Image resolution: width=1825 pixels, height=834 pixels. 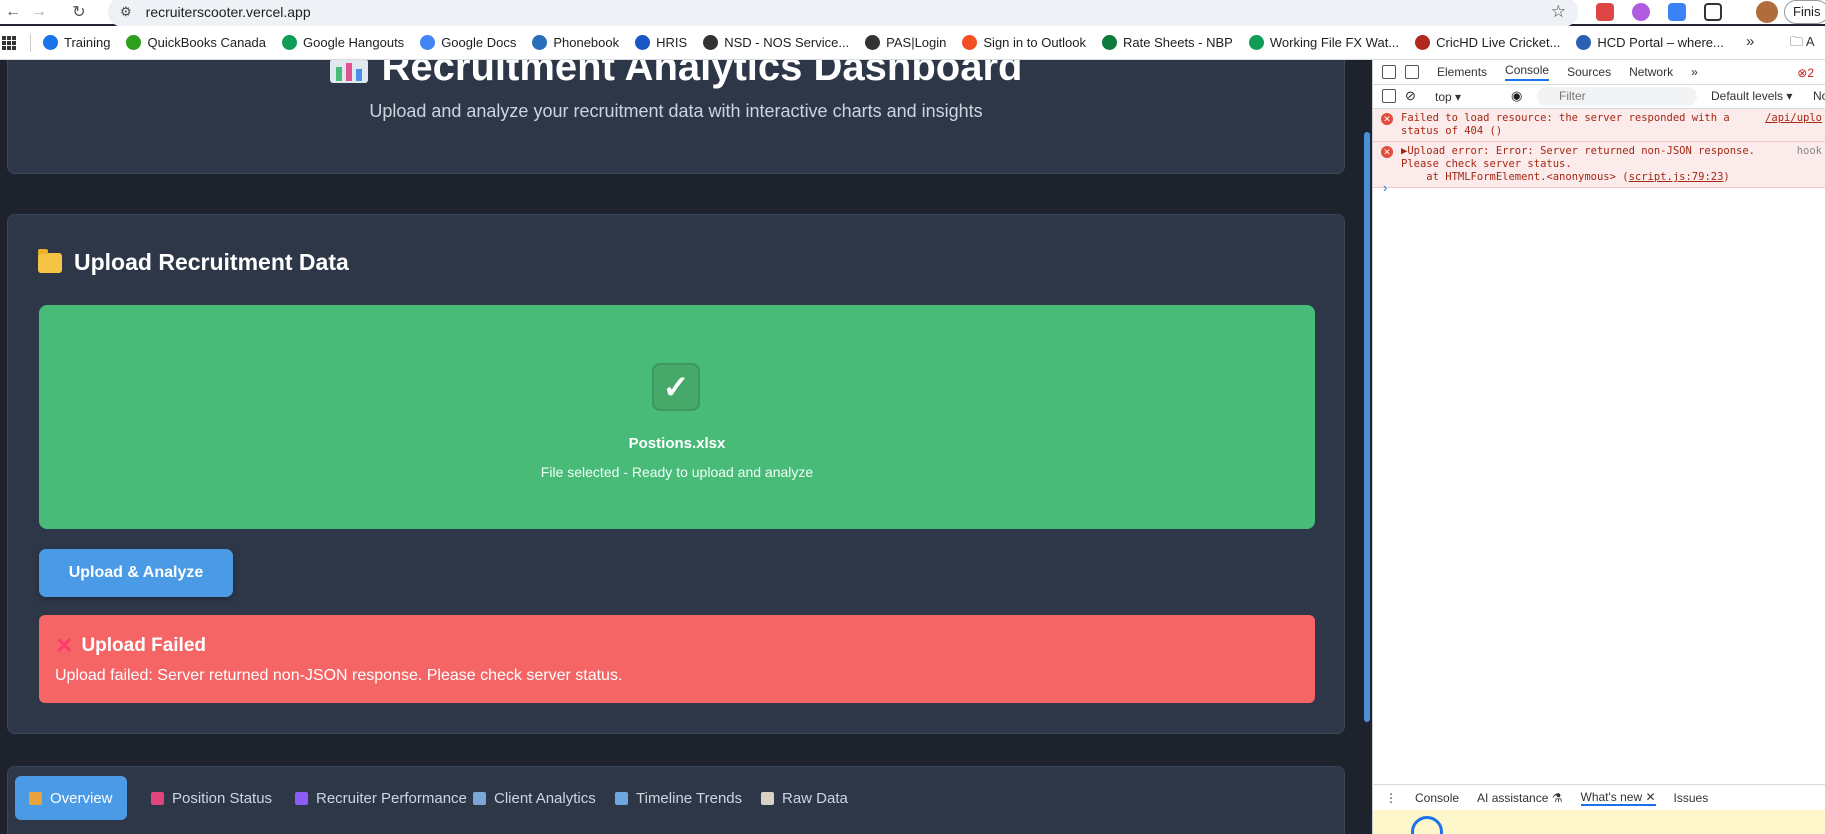 I want to click on devtools-tabbar: Elements Console Sources Network » ⊗2, so click(x=1599, y=72).